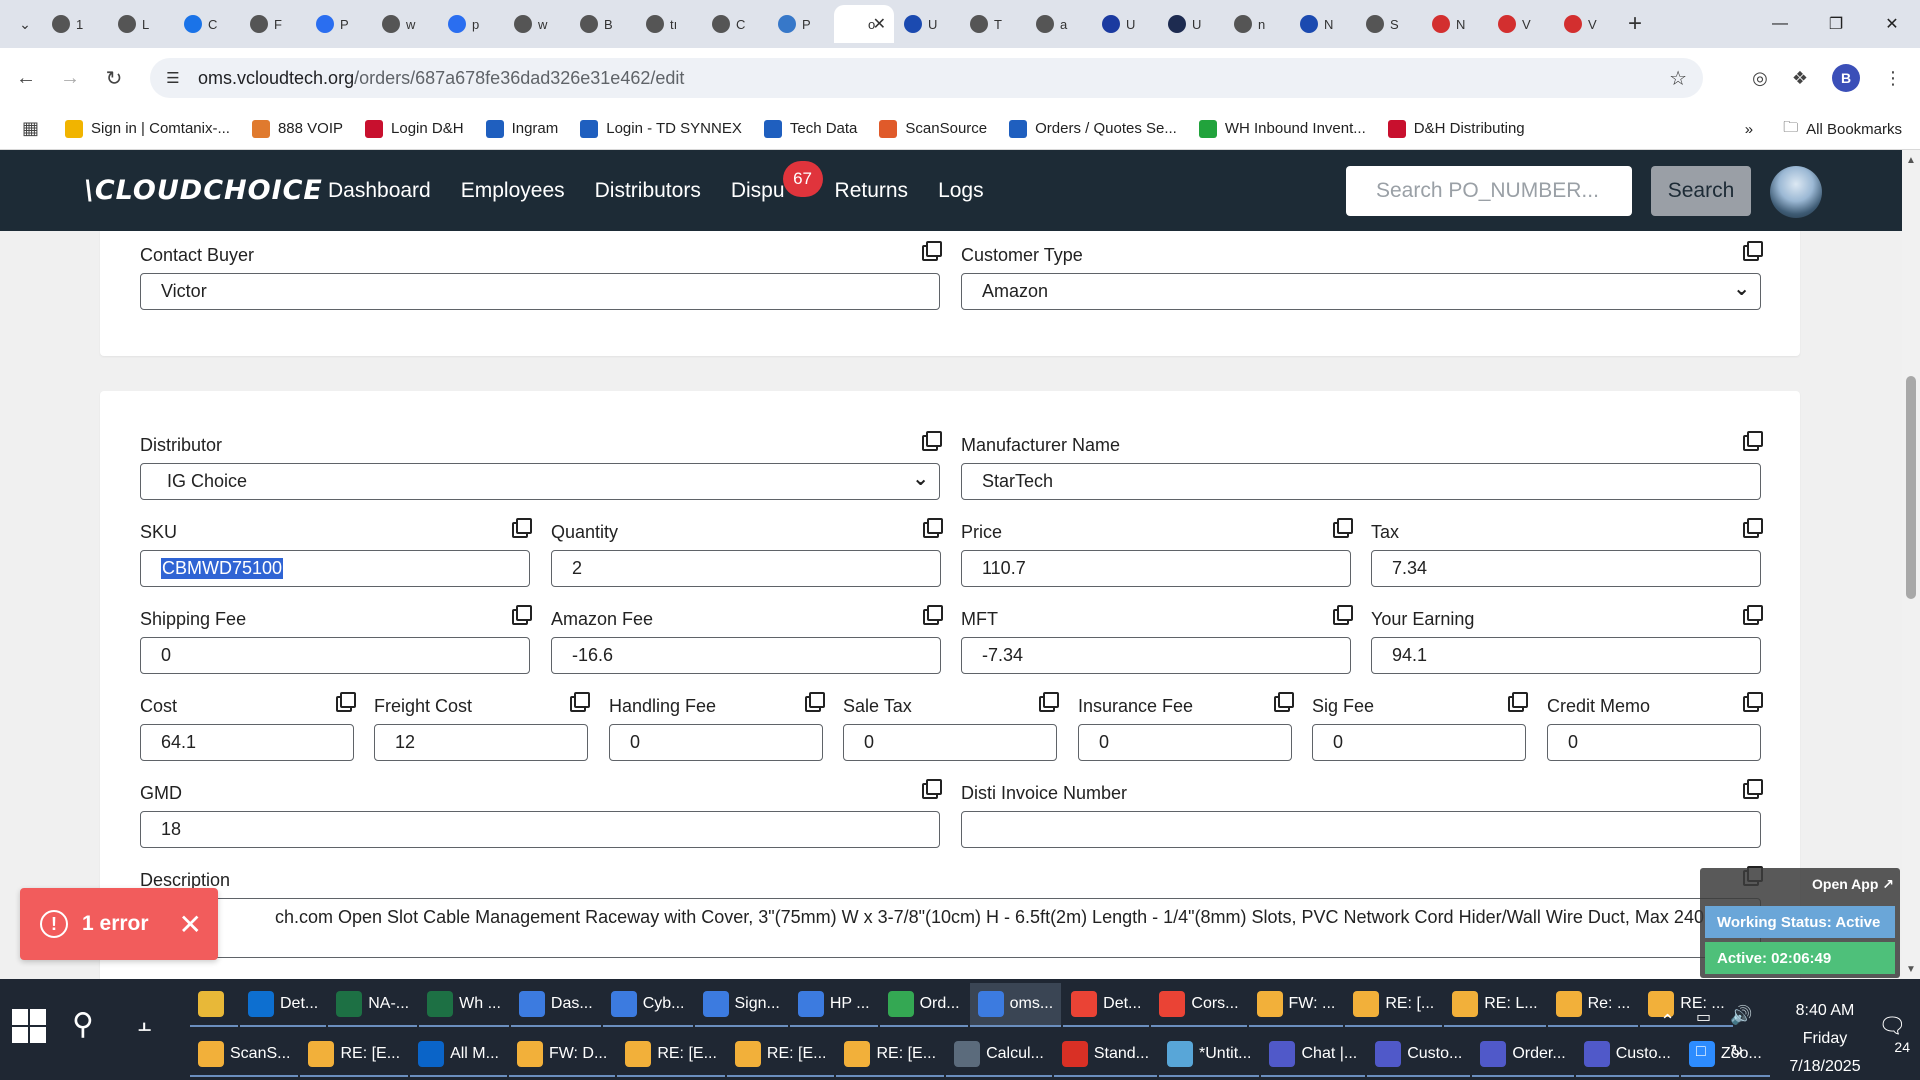 The height and width of the screenshot is (1080, 1920). Describe the element at coordinates (540, 291) in the screenshot. I see `contact-buyer-input: Victor` at that location.